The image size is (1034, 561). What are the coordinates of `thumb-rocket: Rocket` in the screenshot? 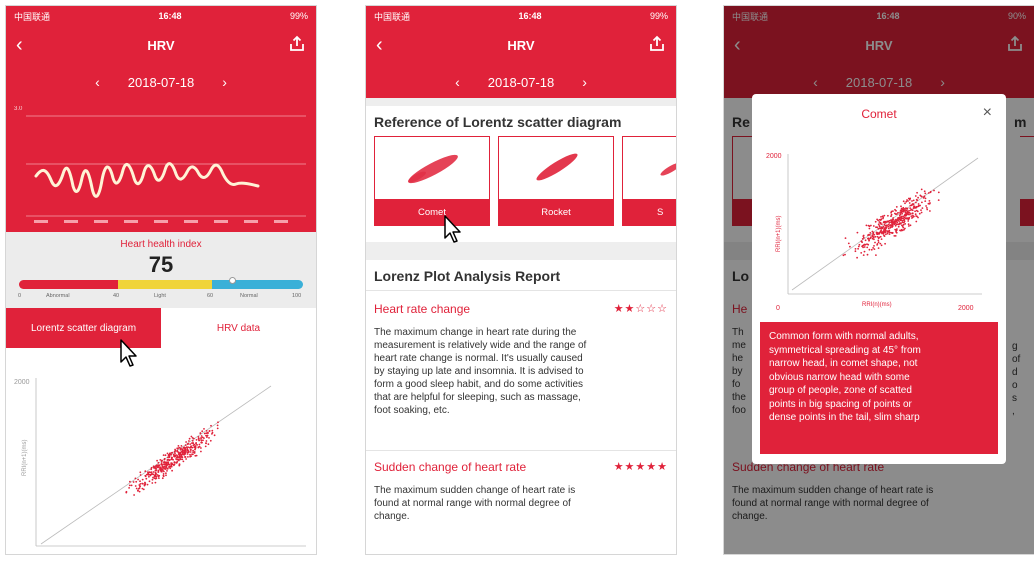 It's located at (556, 181).